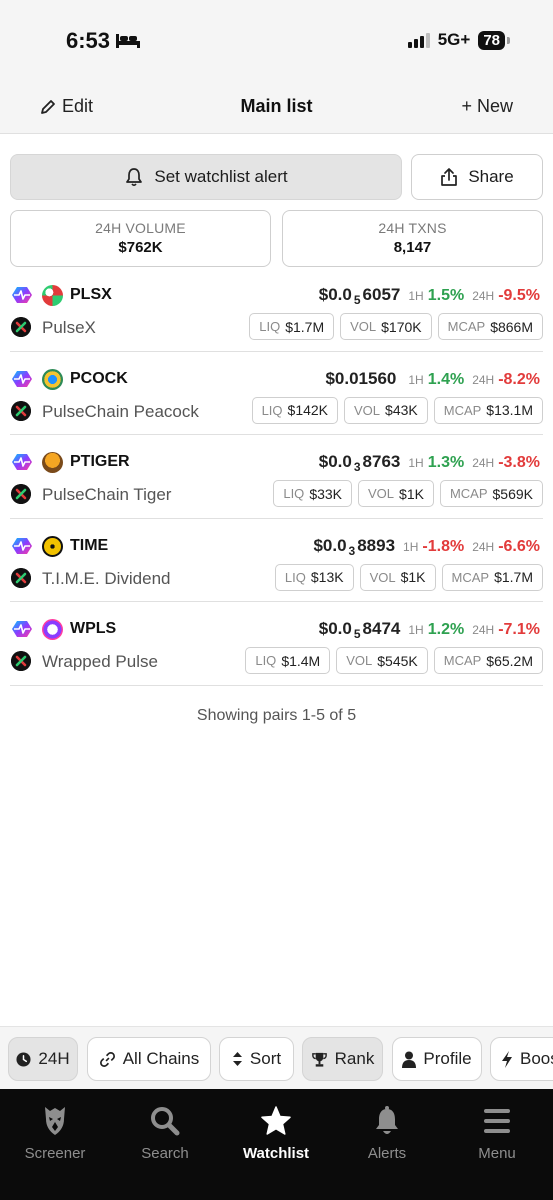 This screenshot has width=553, height=1200. Describe the element at coordinates (394, 660) in the screenshot. I see `pair-metrics: LIQ $1.4M VOL $545K MCAP $65.2M` at that location.